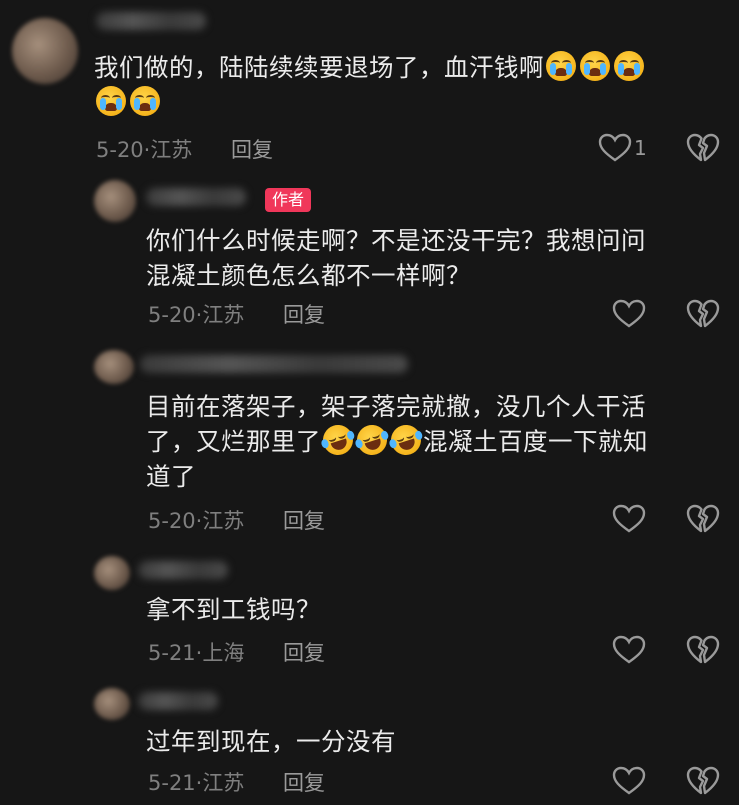 The width and height of the screenshot is (739, 805). Describe the element at coordinates (271, 741) in the screenshot. I see `comment-text: 过年到现在，一分没有` at that location.